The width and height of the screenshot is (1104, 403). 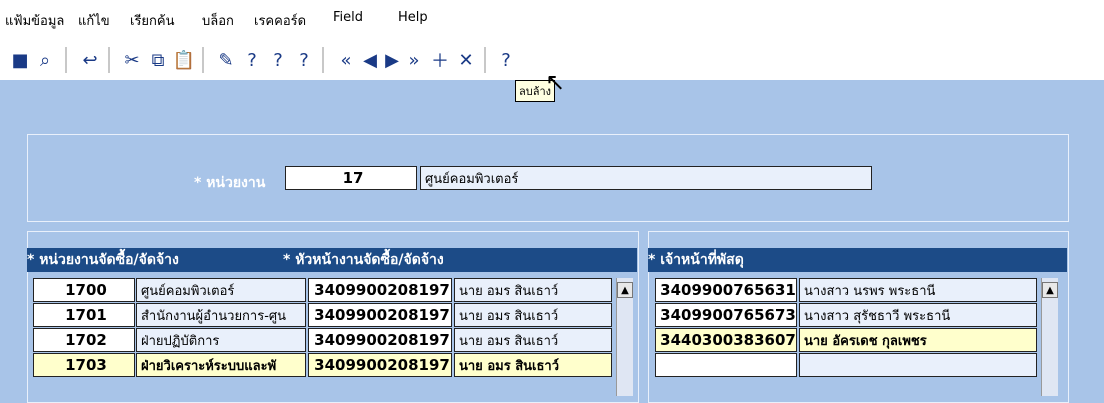 I want to click on menu-search: เรียกค้น, so click(x=152, y=20).